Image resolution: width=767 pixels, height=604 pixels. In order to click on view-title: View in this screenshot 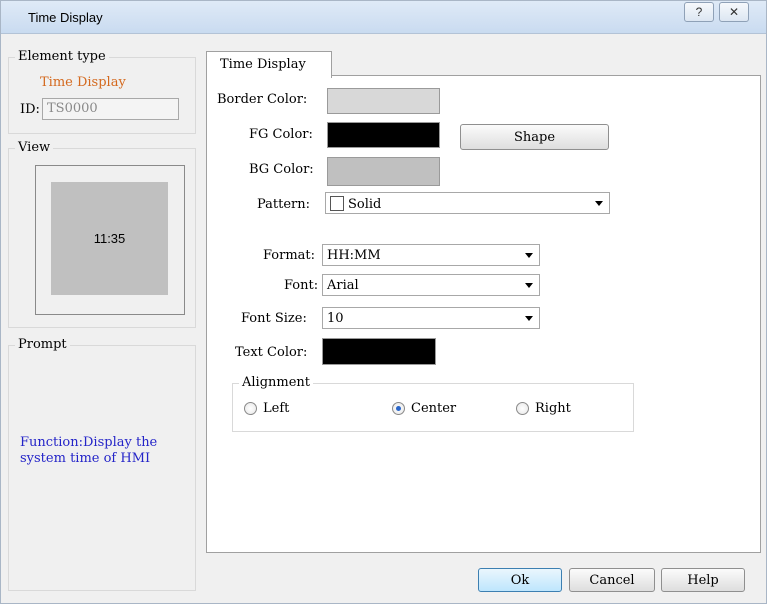, I will do `click(34, 147)`.